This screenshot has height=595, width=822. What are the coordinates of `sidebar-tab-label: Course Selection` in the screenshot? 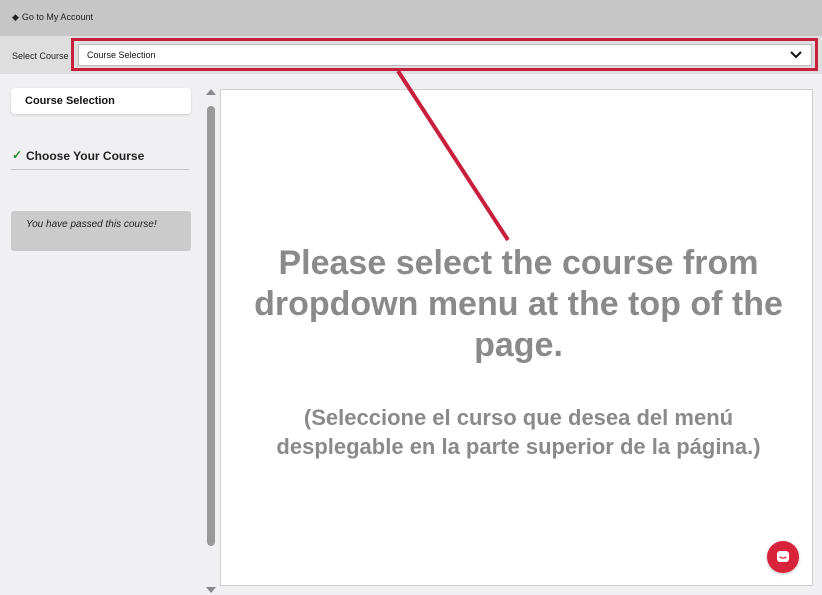 It's located at (70, 101).